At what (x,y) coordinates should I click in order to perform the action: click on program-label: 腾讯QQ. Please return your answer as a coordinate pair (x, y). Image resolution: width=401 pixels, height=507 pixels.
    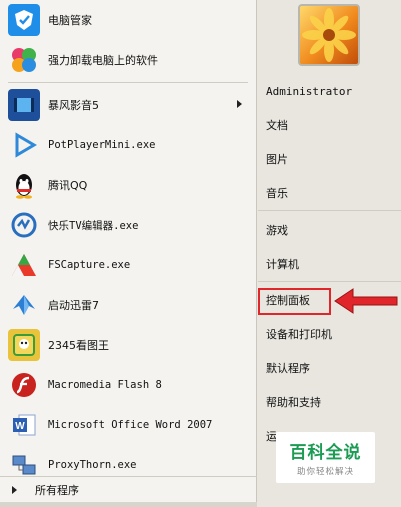
    Looking at the image, I should click on (68, 185).